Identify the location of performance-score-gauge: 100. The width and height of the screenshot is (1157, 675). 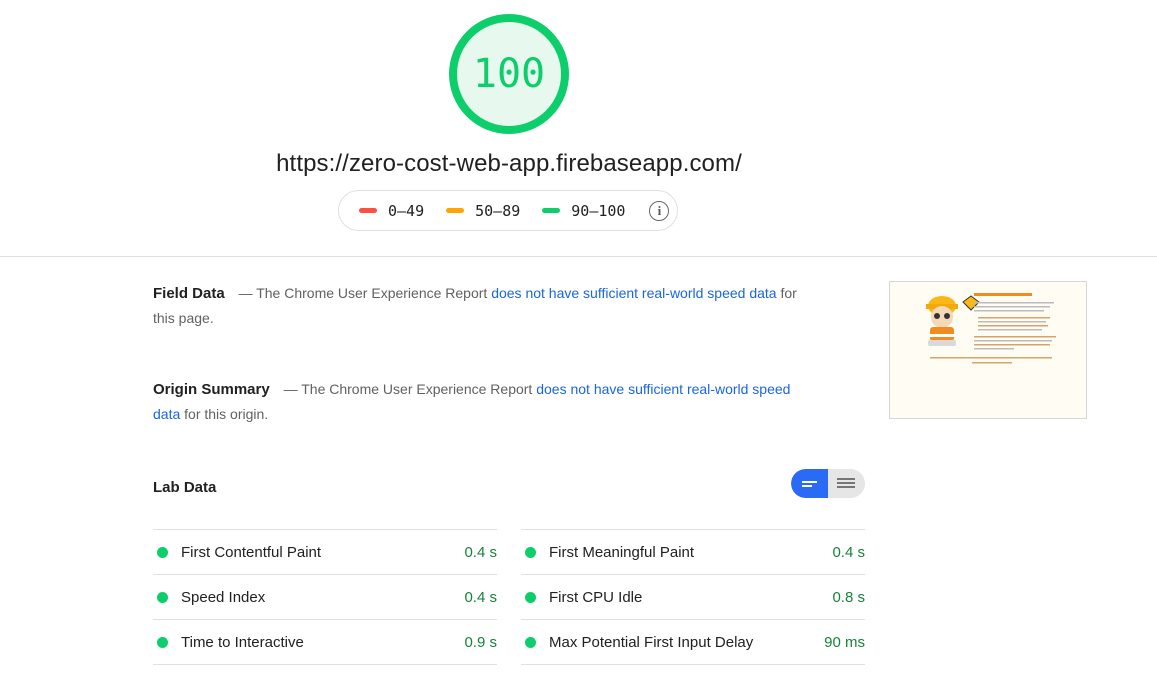
(509, 74).